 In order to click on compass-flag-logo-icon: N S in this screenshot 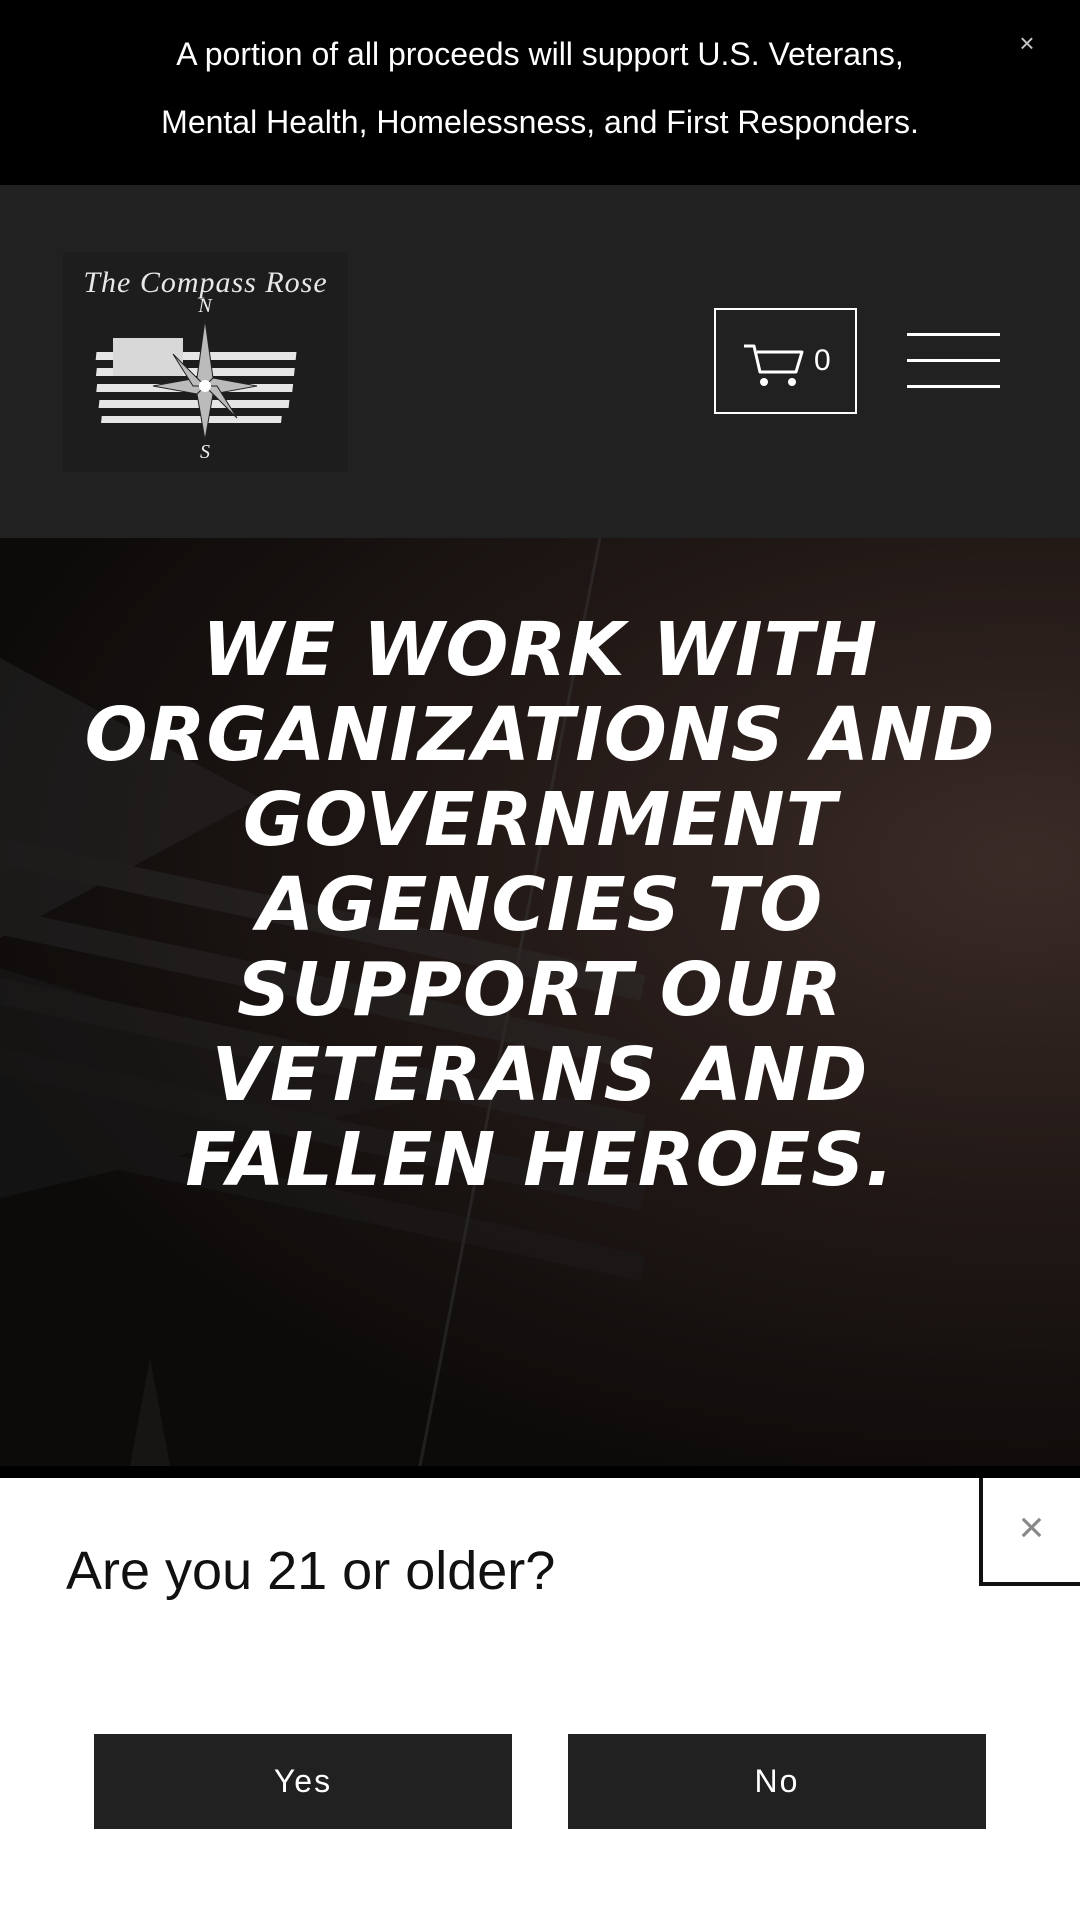, I will do `click(196, 377)`.